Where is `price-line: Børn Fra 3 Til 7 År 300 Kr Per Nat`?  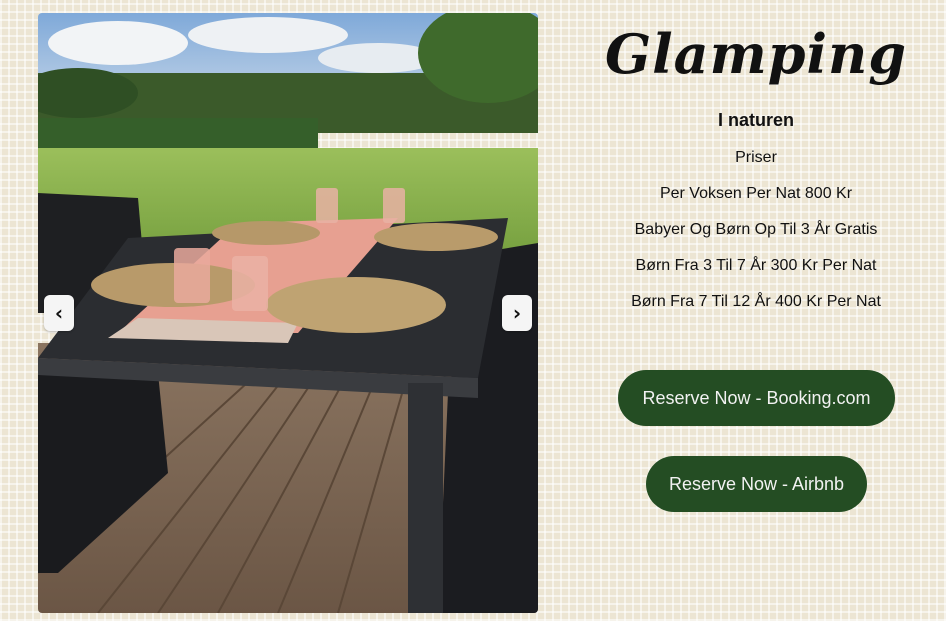 price-line: Børn Fra 3 Til 7 År 300 Kr Per Nat is located at coordinates (756, 265).